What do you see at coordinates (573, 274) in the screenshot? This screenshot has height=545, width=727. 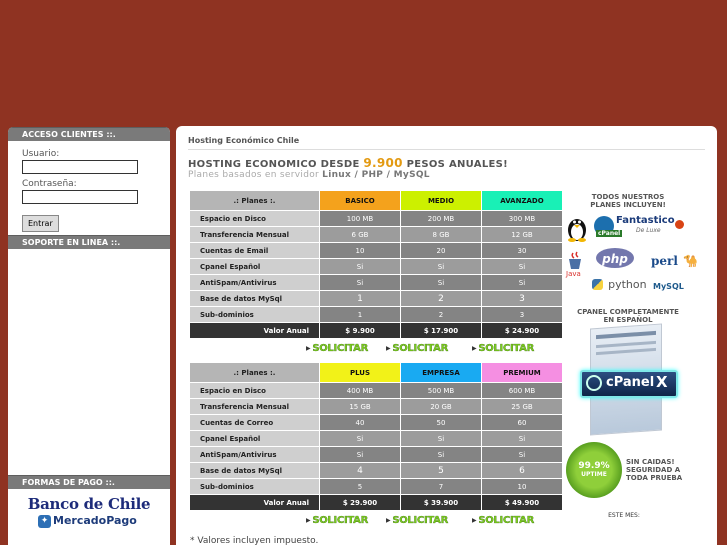 I see `java-text: Java` at bounding box center [573, 274].